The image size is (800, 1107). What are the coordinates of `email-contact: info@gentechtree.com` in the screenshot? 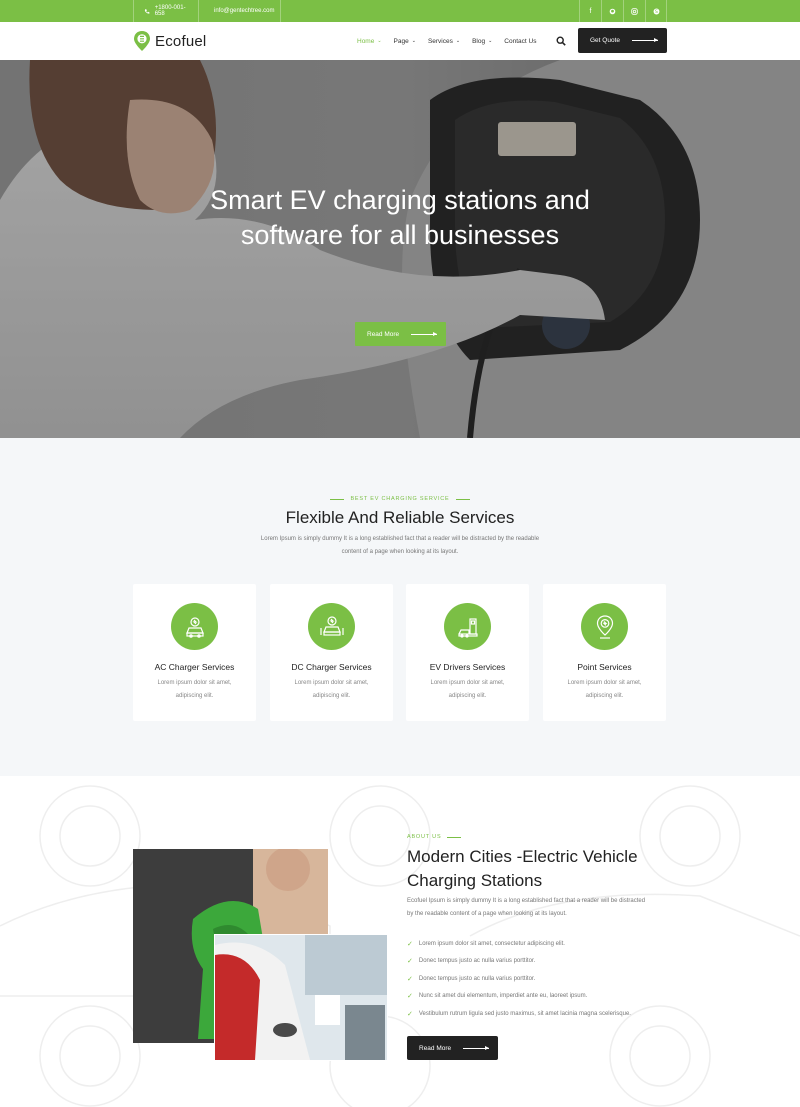 It's located at (240, 11).